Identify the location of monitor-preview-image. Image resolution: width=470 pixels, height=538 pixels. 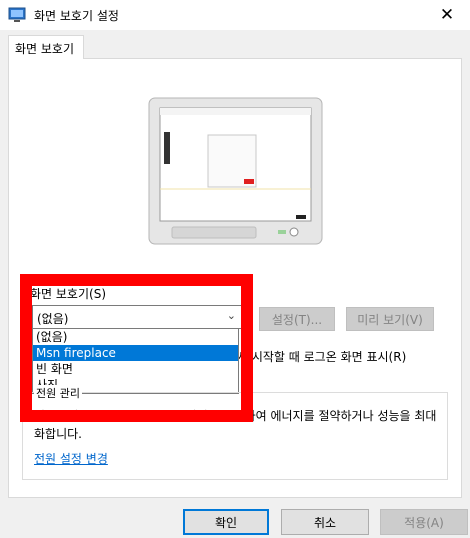
(235, 171).